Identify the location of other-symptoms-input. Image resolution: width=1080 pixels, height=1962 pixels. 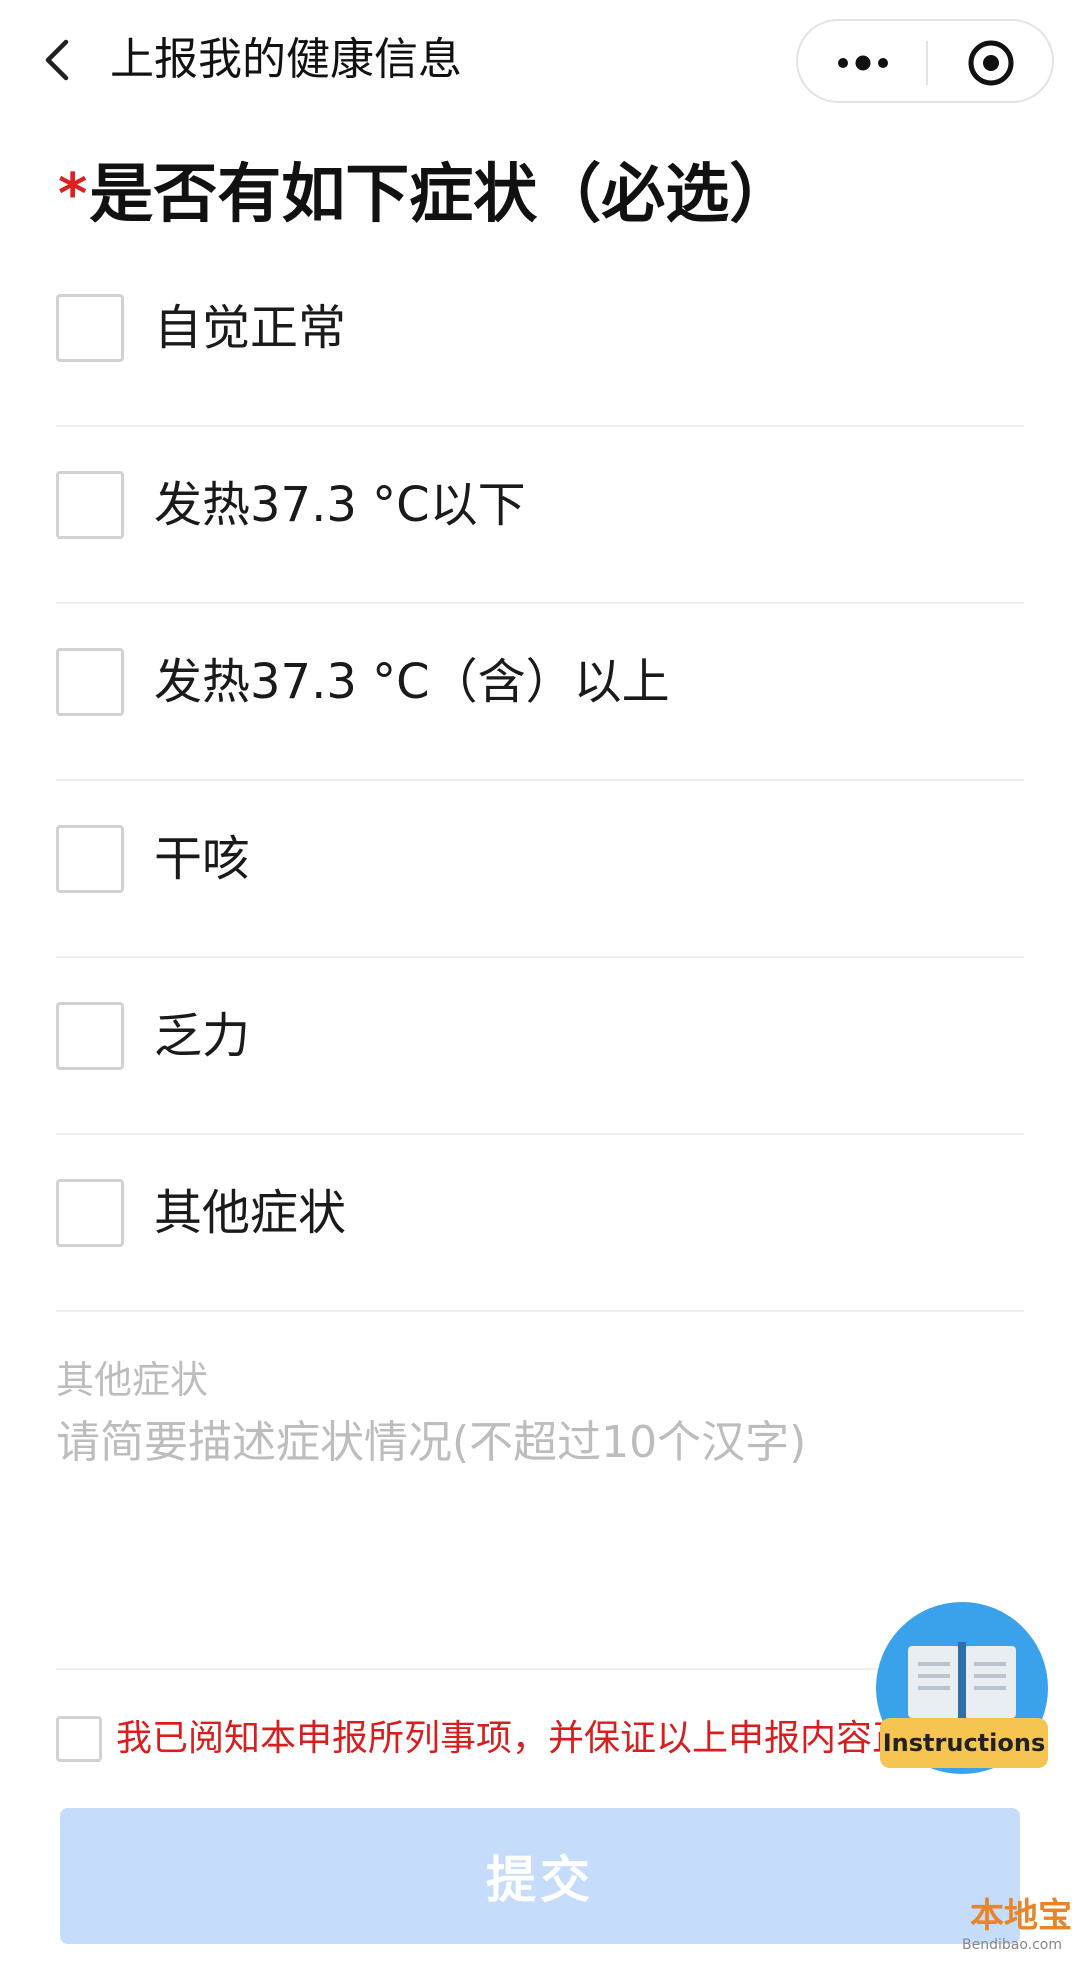
(536, 1510).